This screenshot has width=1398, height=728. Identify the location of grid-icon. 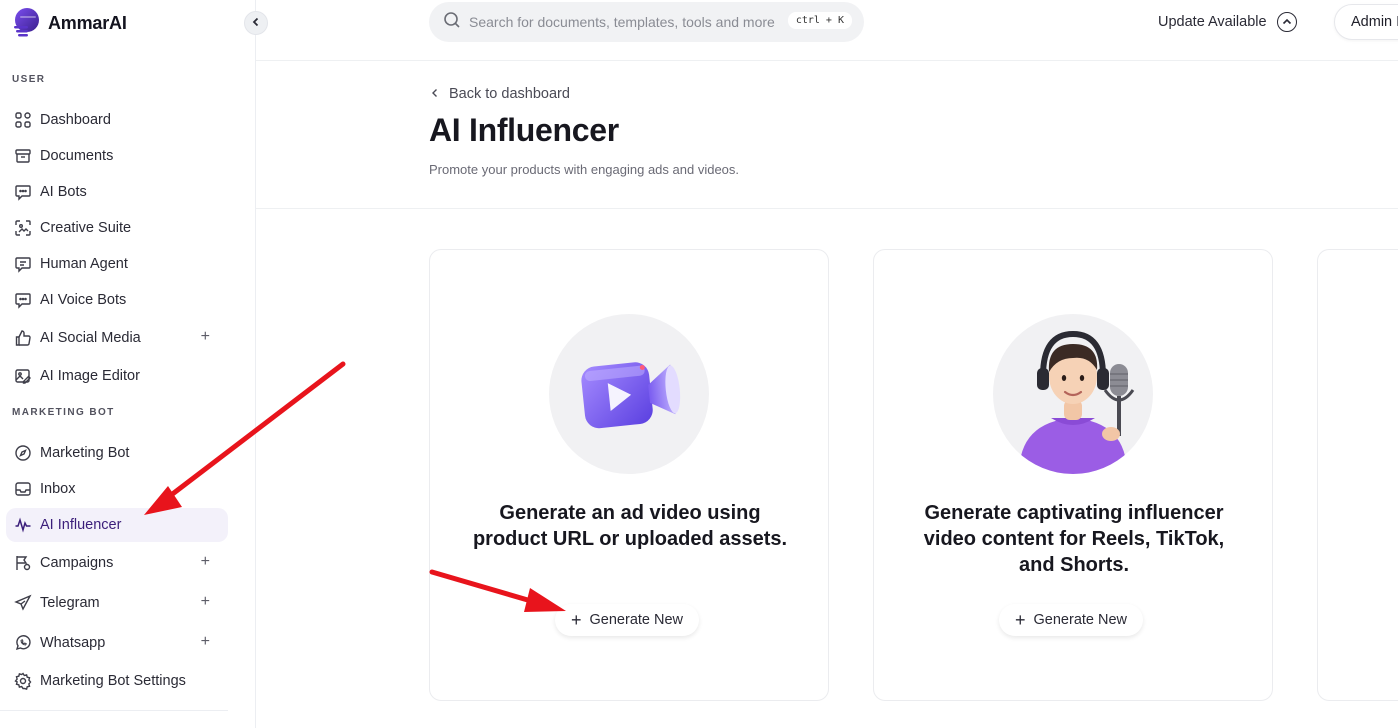
(23, 120).